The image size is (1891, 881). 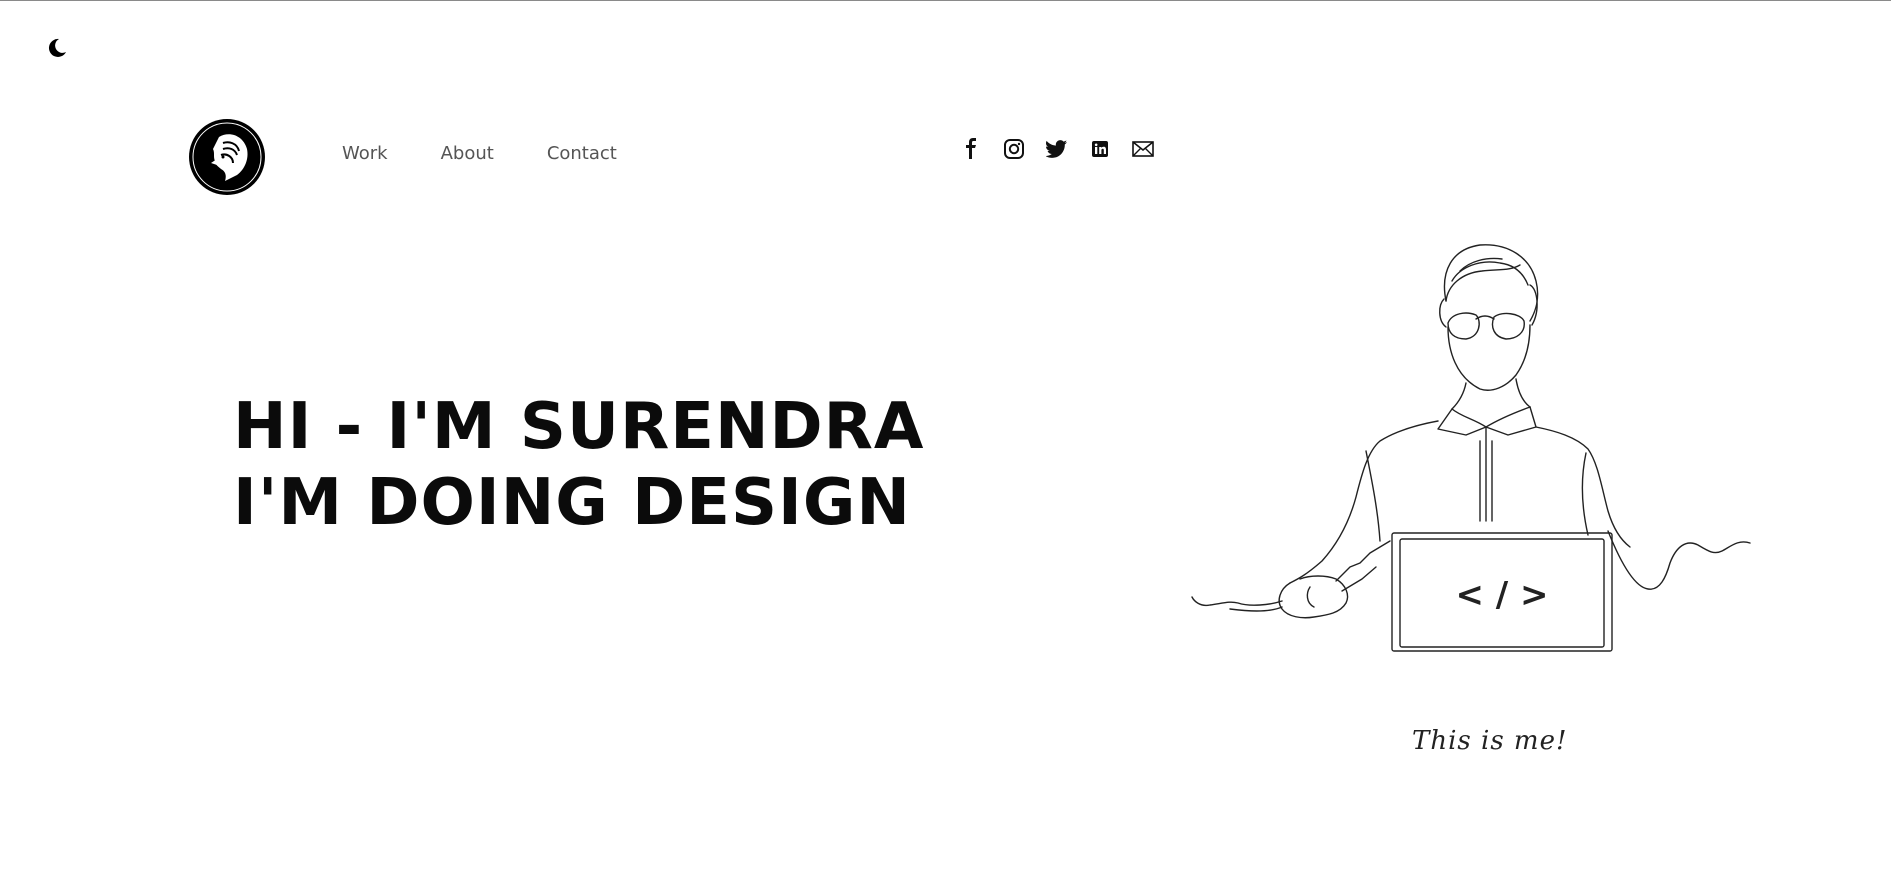 I want to click on main-nav: Work About Contact, so click(x=479, y=153).